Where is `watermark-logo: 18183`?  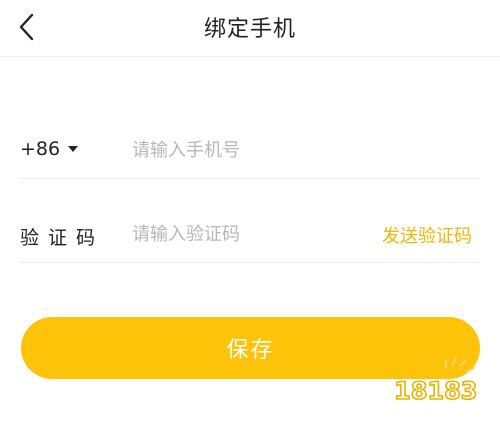 watermark-logo: 18183 is located at coordinates (435, 381).